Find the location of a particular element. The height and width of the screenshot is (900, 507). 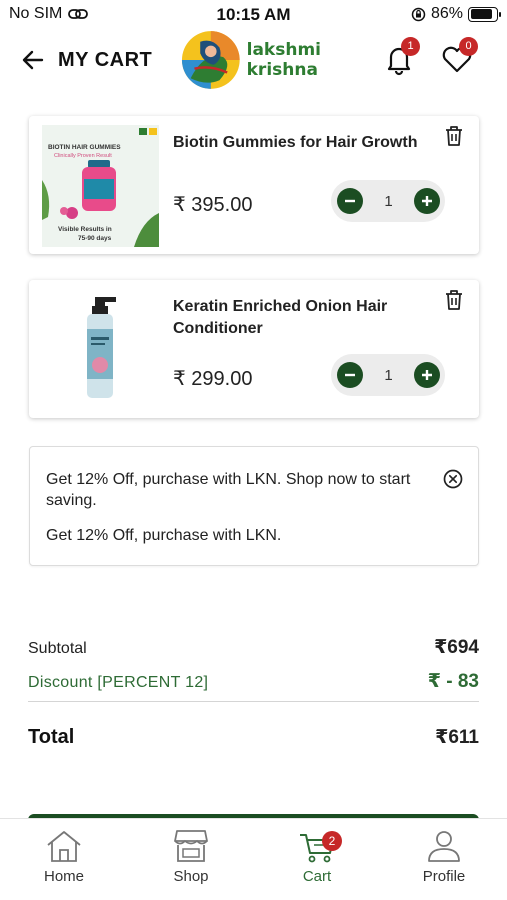

status-bar: No SIM 10:15 AM 86% is located at coordinates (253, 15).